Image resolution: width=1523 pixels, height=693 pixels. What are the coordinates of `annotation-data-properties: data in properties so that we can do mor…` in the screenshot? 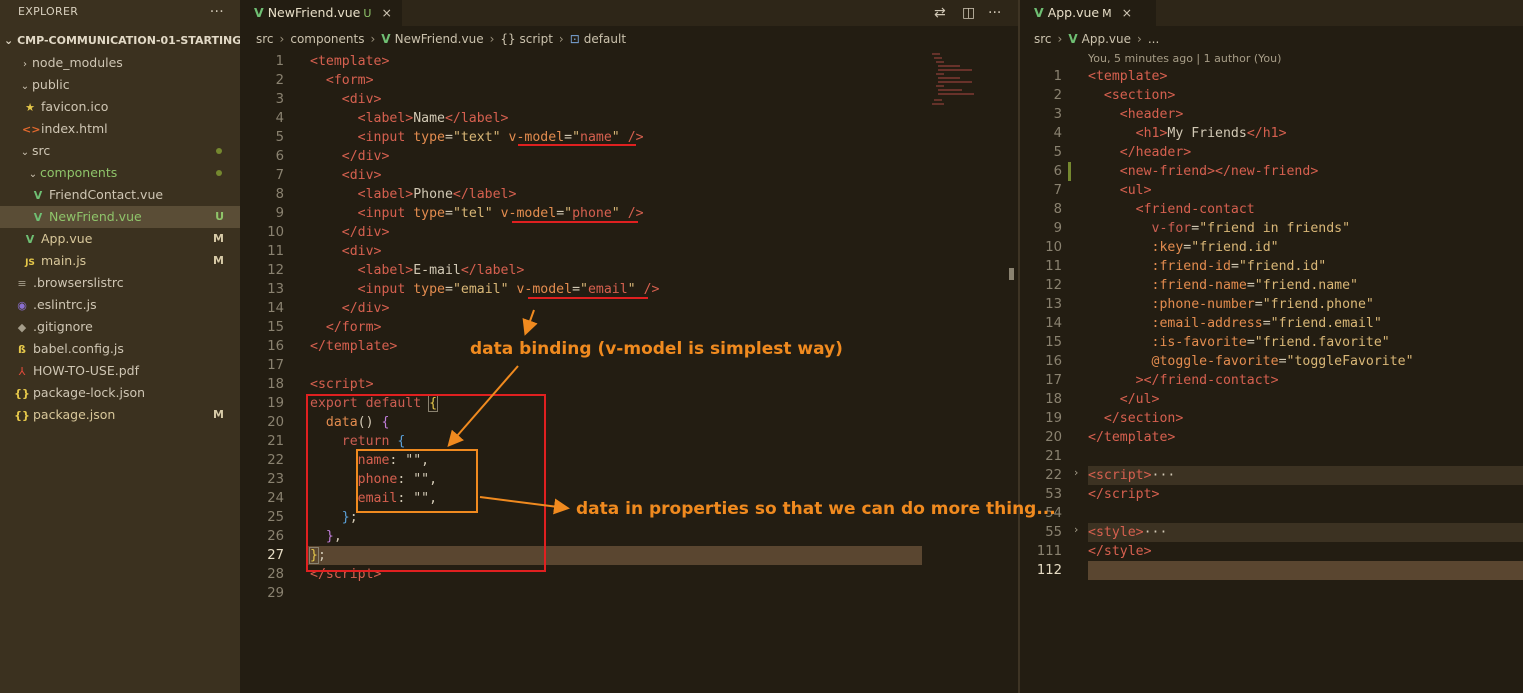 It's located at (816, 509).